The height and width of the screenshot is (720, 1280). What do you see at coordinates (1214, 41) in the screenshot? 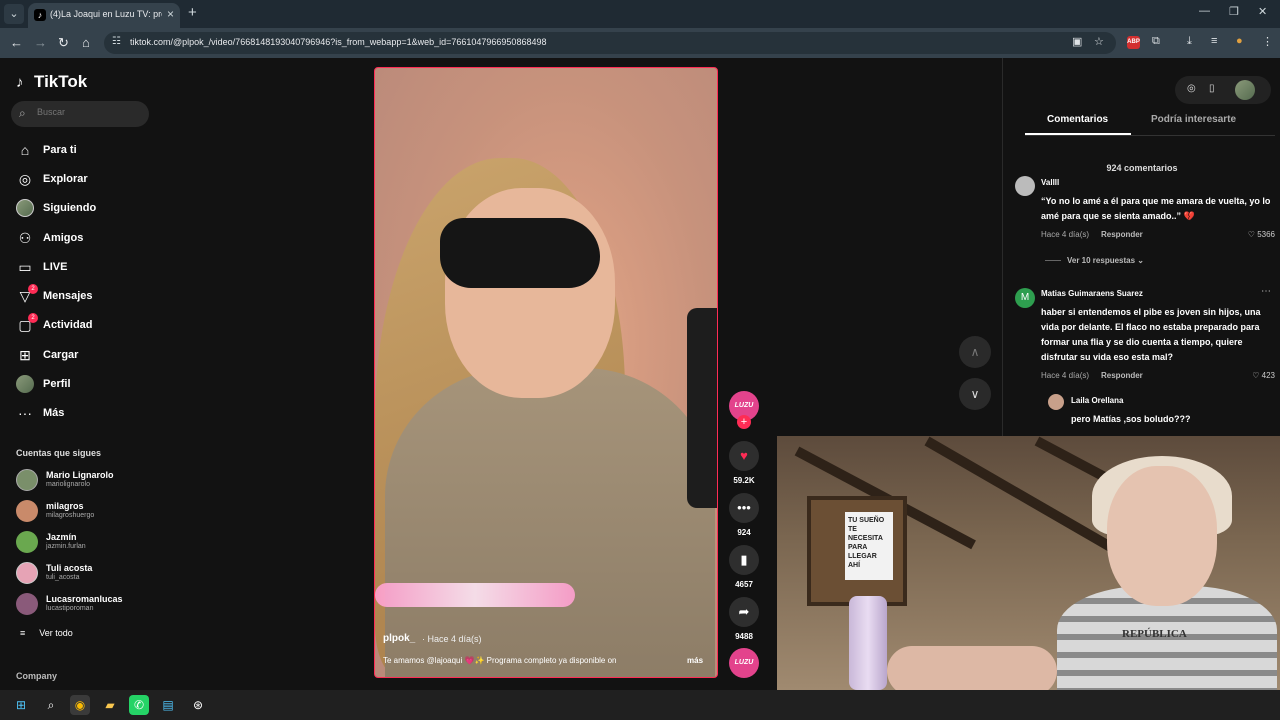
I see `reading-list-icon: ≡` at bounding box center [1214, 41].